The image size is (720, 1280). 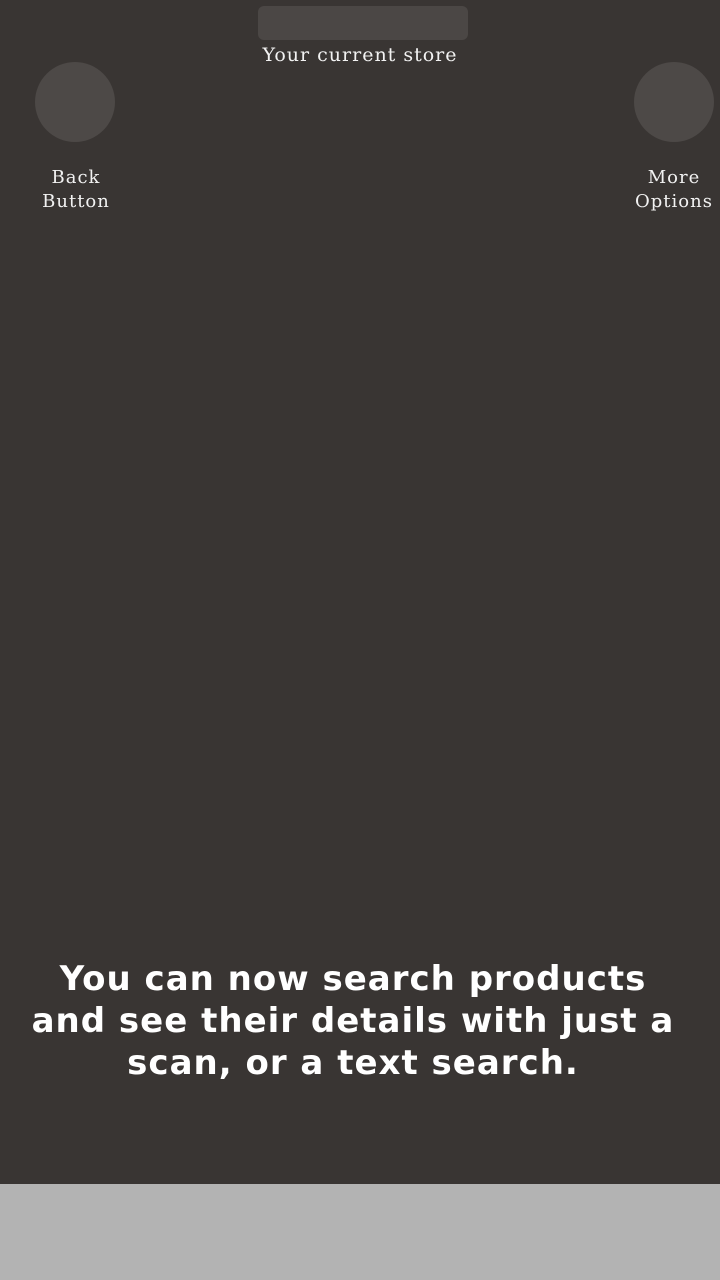 What do you see at coordinates (76, 201) in the screenshot?
I see `back-hint-line2: Button` at bounding box center [76, 201].